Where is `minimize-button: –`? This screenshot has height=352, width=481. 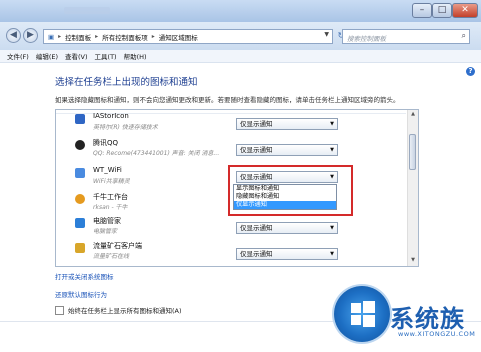
minimize-button: – is located at coordinates (422, 10).